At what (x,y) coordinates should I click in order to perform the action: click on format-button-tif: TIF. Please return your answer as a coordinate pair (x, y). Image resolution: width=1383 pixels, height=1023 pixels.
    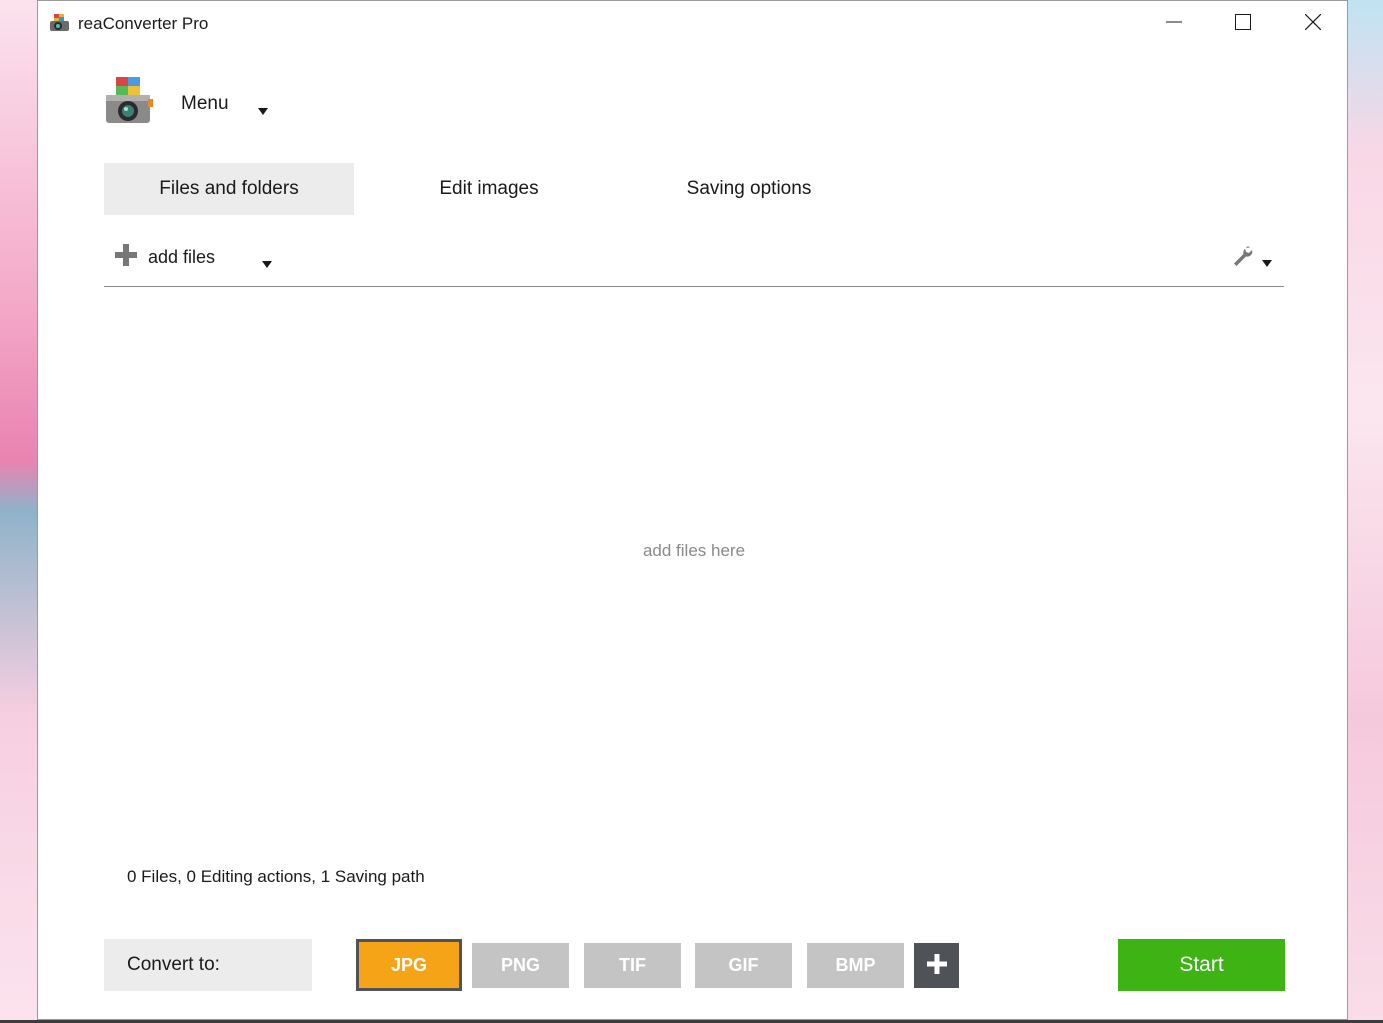
    Looking at the image, I should click on (632, 965).